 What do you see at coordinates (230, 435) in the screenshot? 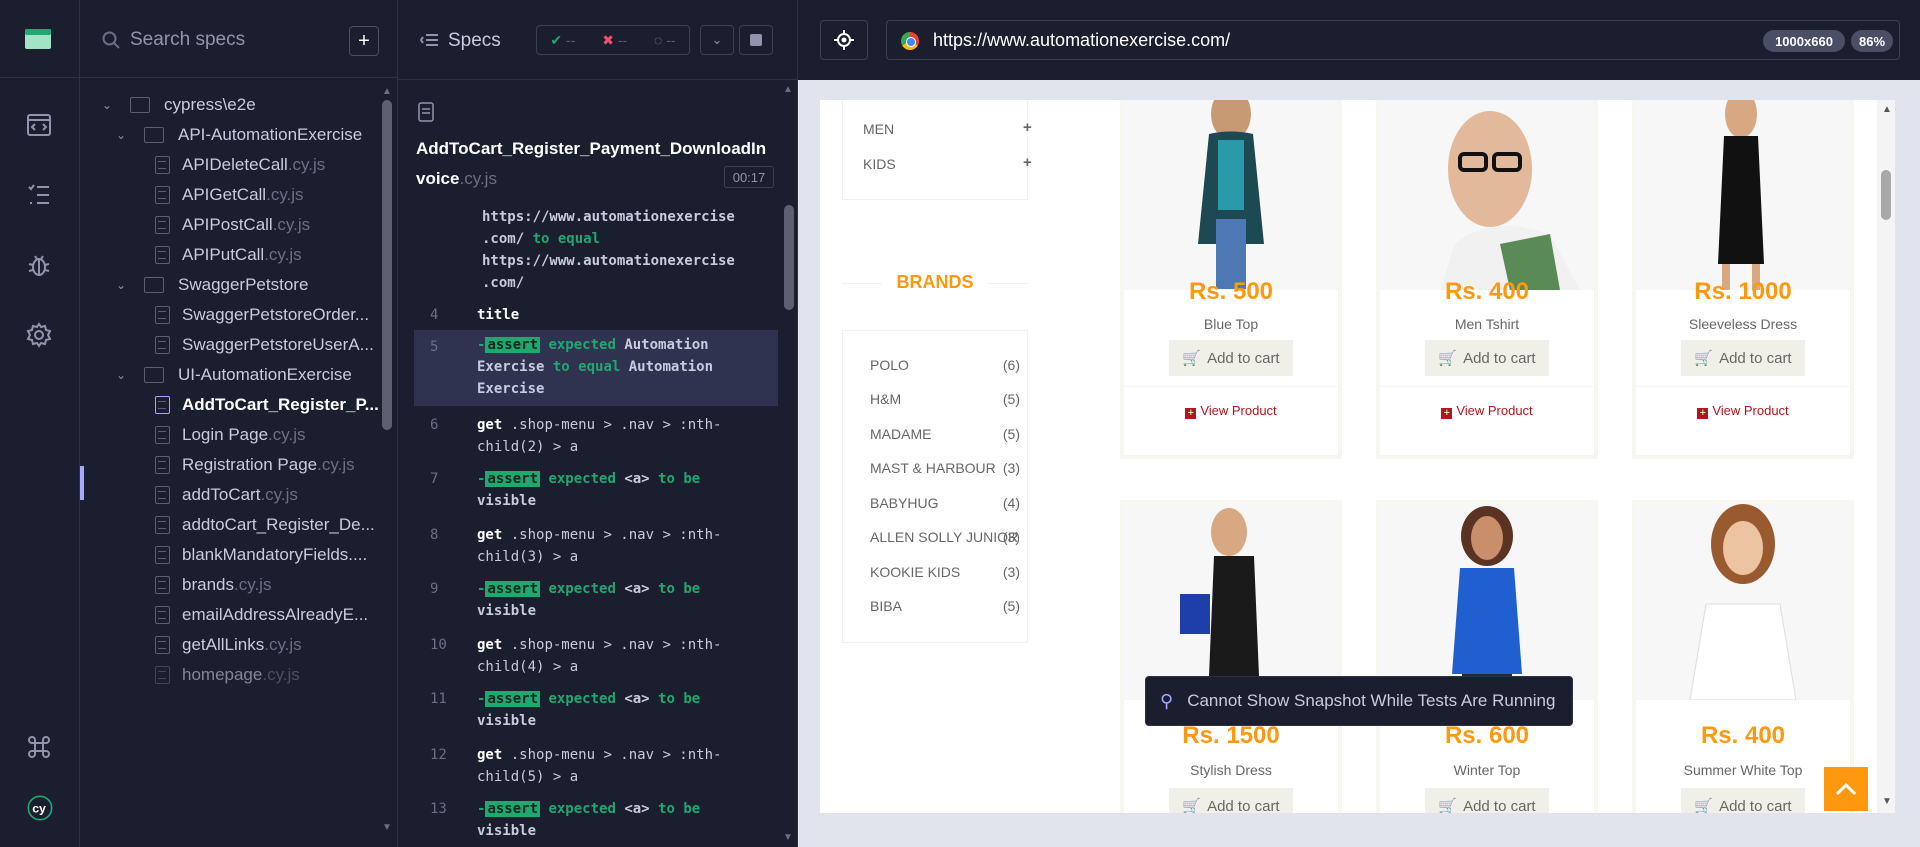
I see `spec-file-item: Login Page .cy.js` at bounding box center [230, 435].